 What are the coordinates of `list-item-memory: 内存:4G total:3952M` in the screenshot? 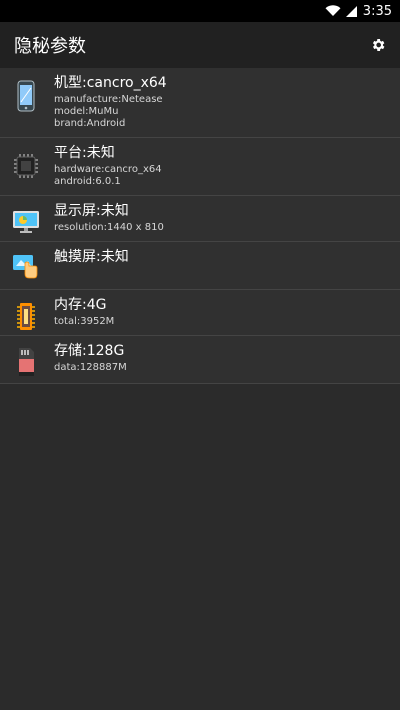 It's located at (200, 313).